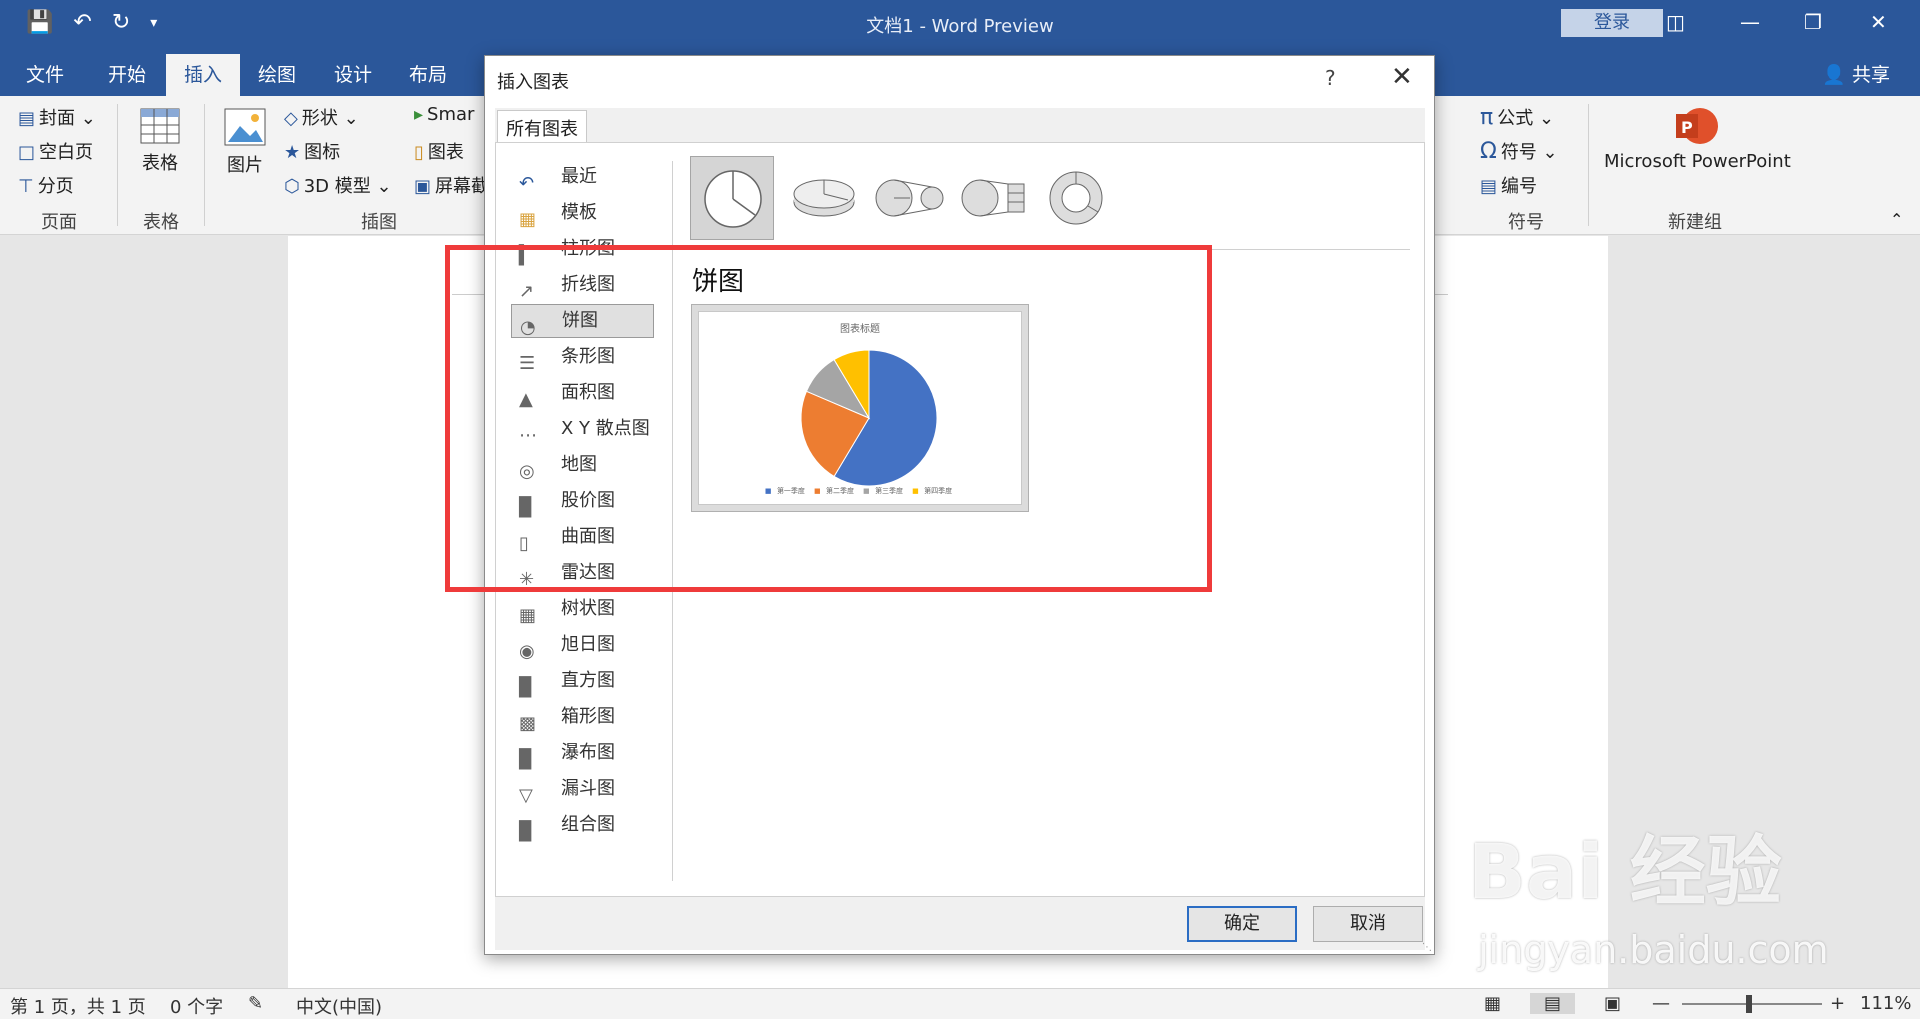 The image size is (1920, 1019). I want to click on svg-text: P, so click(1687, 127).